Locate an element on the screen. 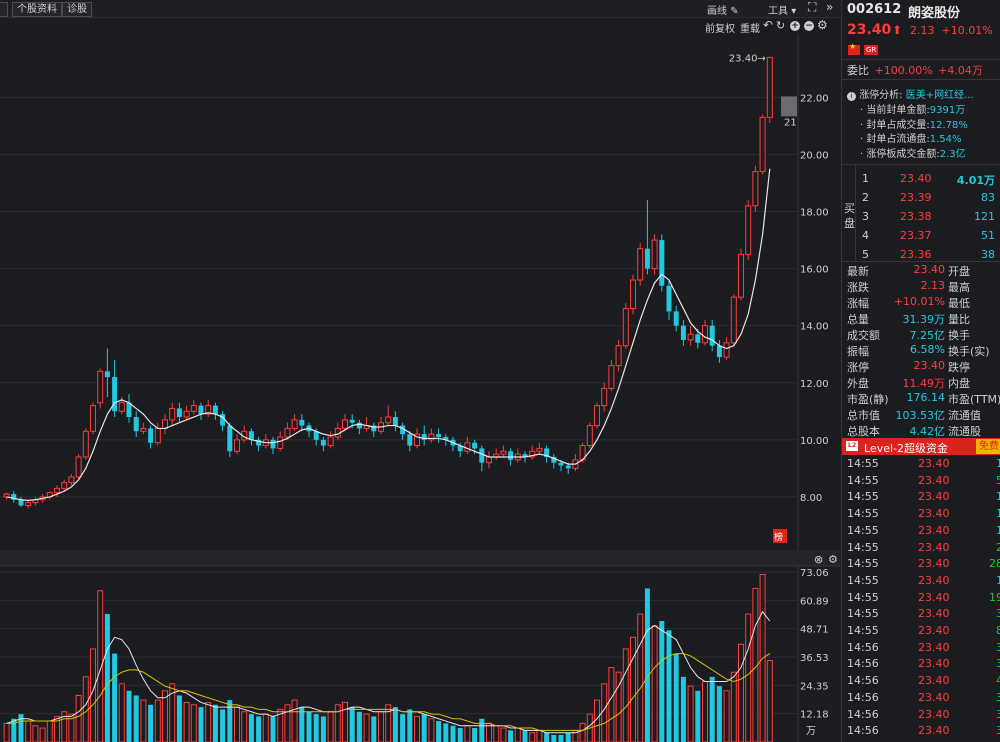 The width and height of the screenshot is (1000, 742). tick-row: 14:55 23.40 19 is located at coordinates (921, 598).